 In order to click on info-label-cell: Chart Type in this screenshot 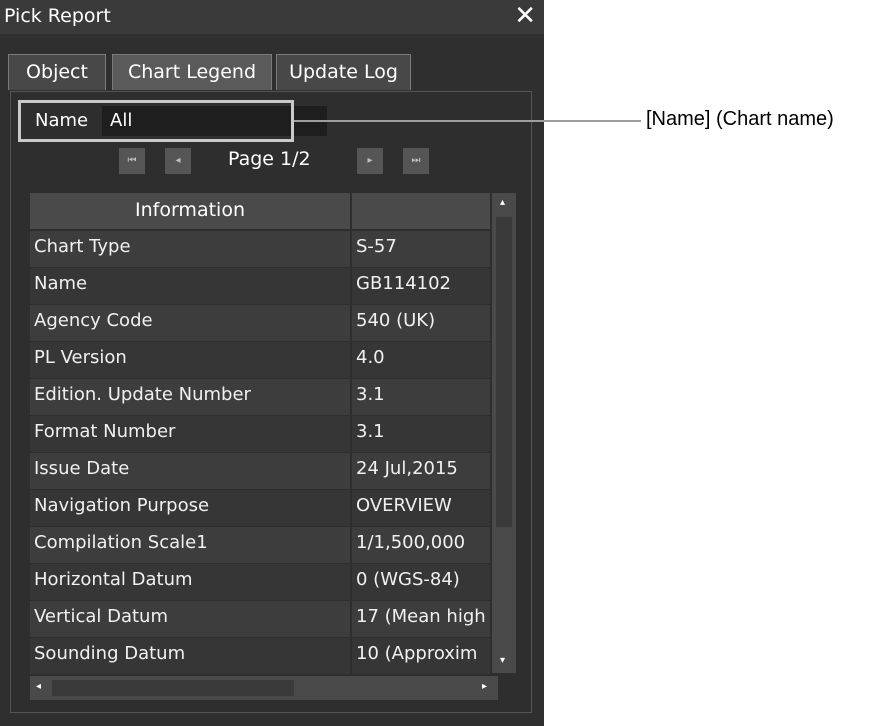, I will do `click(190, 249)`.